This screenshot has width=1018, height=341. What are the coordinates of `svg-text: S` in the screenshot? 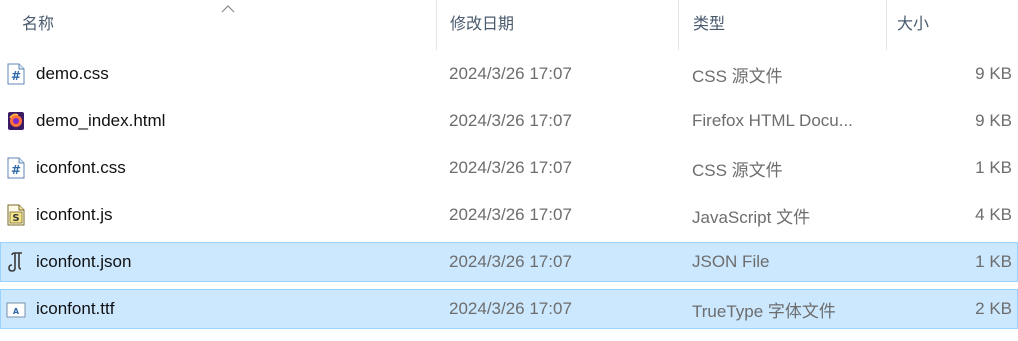 It's located at (15, 218).